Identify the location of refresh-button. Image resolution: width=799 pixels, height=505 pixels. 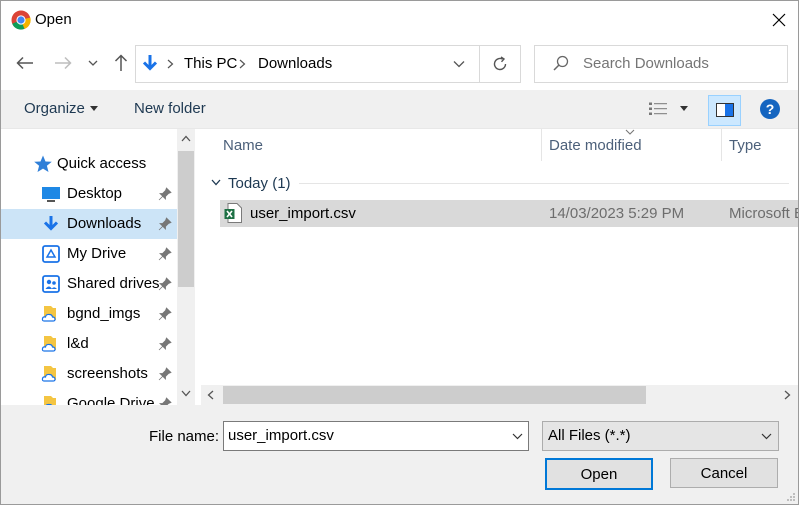
(500, 64).